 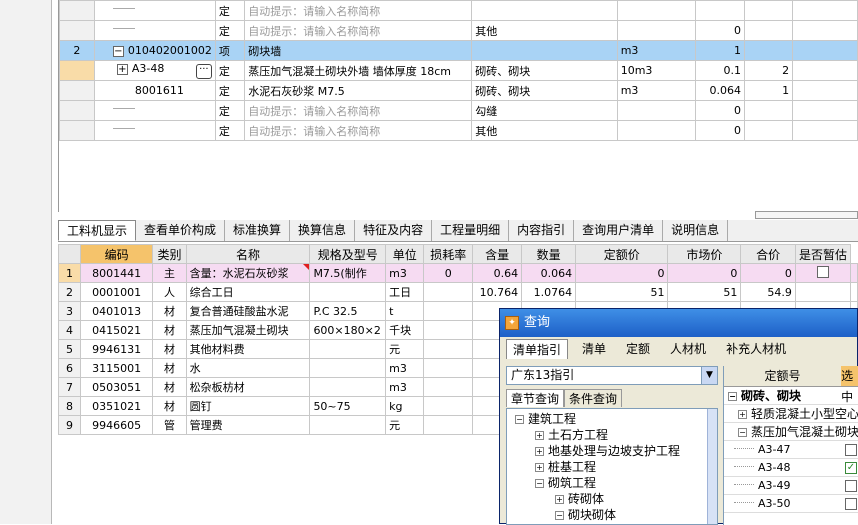 What do you see at coordinates (704, 292) in the screenshot?
I see `resource-market: 51` at bounding box center [704, 292].